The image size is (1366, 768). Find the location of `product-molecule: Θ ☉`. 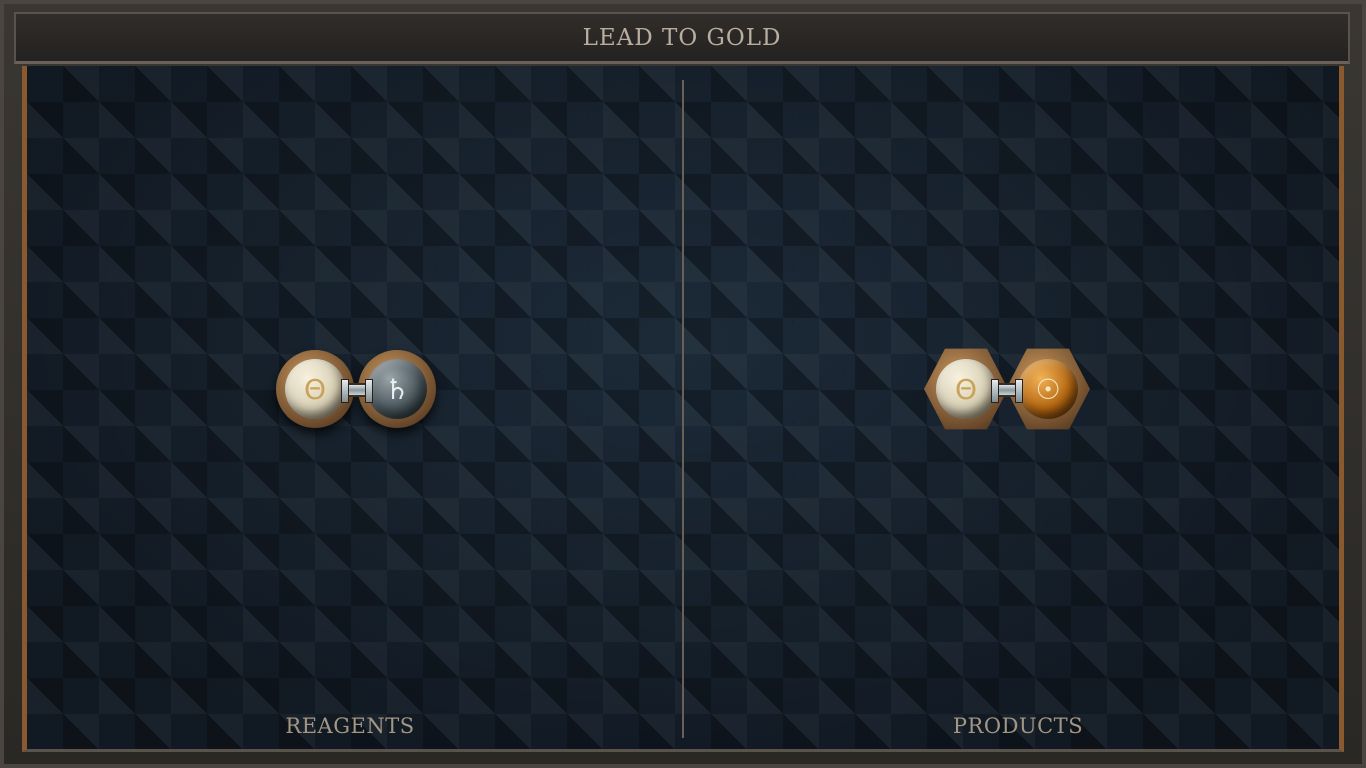

product-molecule: Θ ☉ is located at coordinates (1009, 392).